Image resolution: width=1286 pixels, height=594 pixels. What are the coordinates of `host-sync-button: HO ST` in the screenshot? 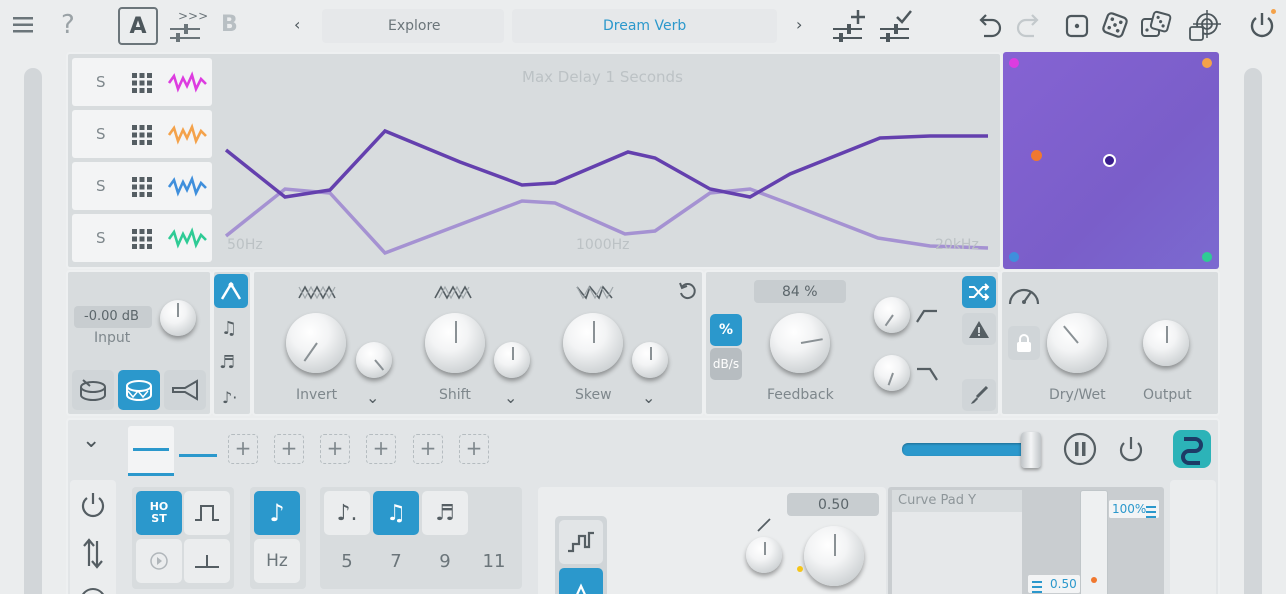 It's located at (159, 513).